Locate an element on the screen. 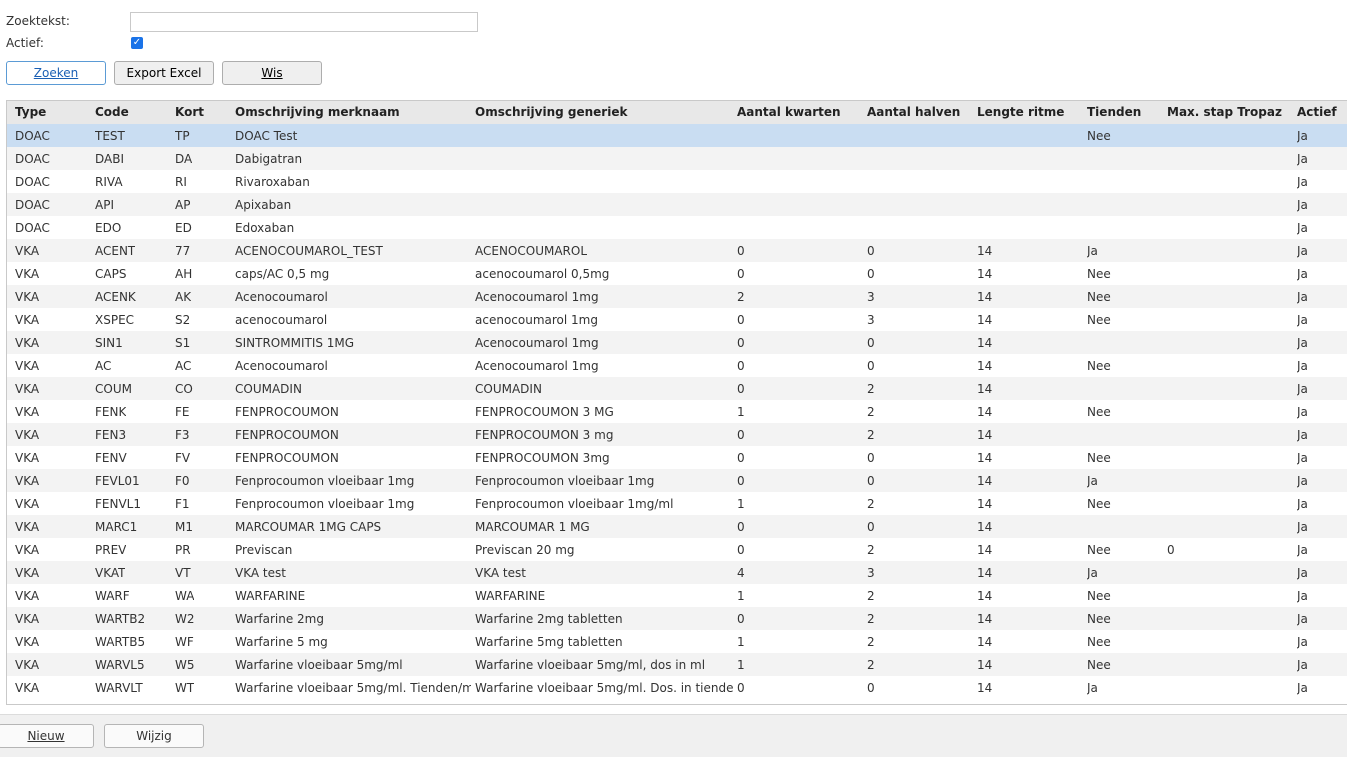 This screenshot has height=757, width=1347. table-row: VKA COUM CO COUMADIN COUMADIN 0 2 14 Ja is located at coordinates (677, 388).